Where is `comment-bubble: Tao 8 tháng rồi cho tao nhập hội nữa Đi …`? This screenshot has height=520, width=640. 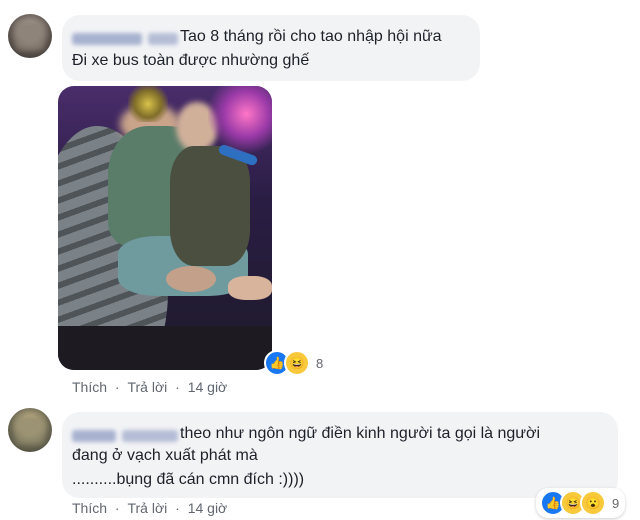 comment-bubble: Tao 8 tháng rồi cho tao nhập hội nữa Đi … is located at coordinates (271, 48).